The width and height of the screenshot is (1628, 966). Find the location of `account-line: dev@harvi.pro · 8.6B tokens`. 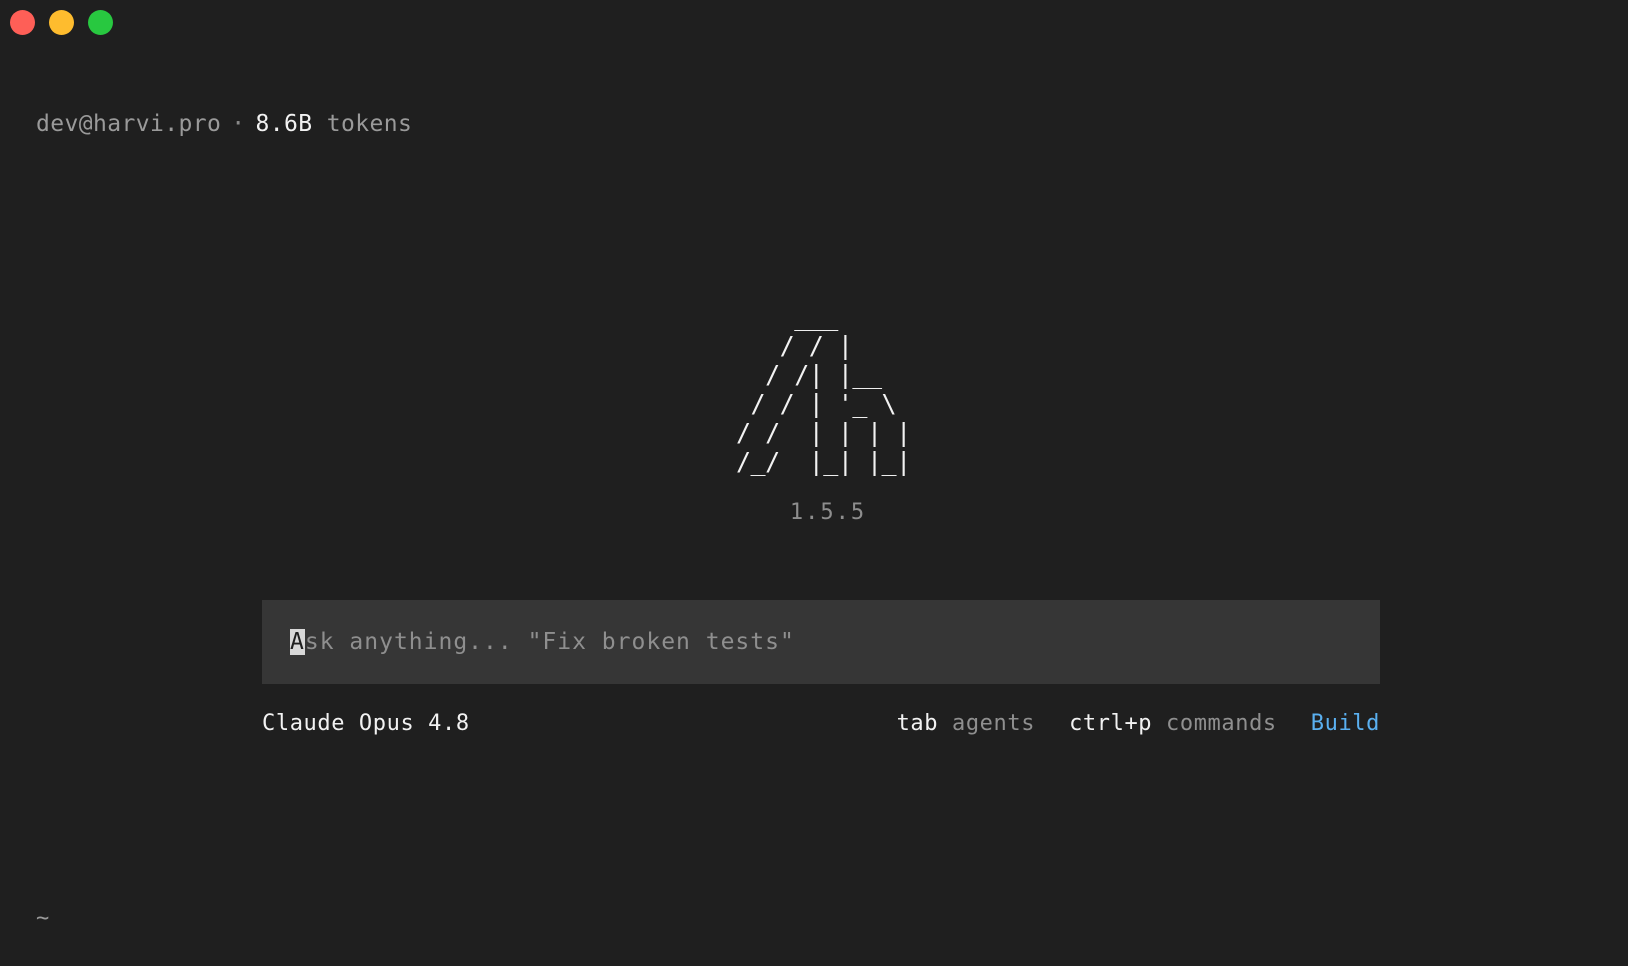

account-line: dev@harvi.pro · 8.6B tokens is located at coordinates (224, 124).